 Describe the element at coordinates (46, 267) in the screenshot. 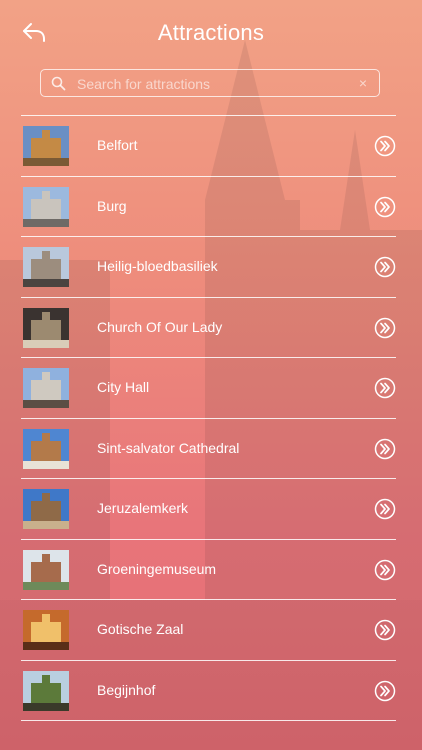

I see `basilica-thumbnail` at that location.